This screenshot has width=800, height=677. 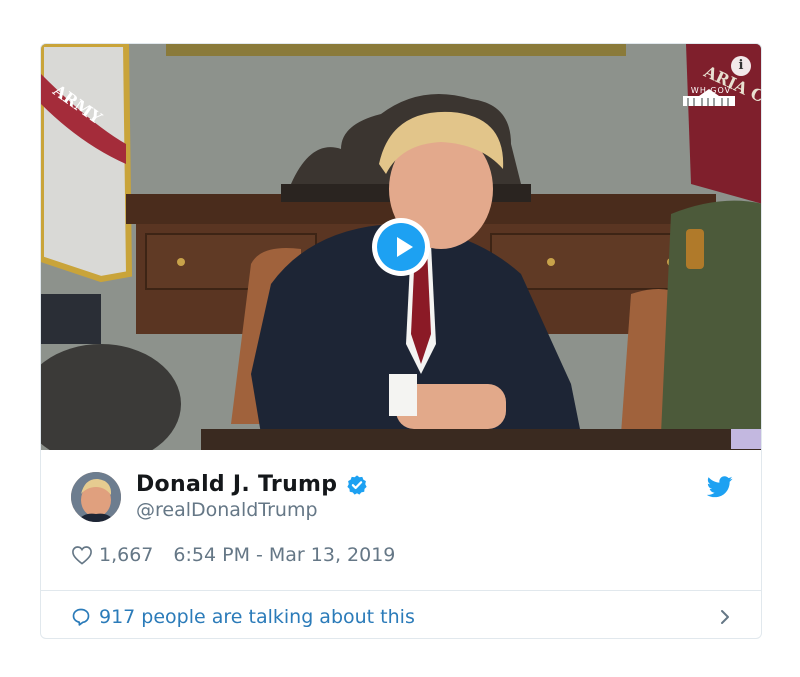 I want to click on info-icon: i, so click(x=741, y=66).